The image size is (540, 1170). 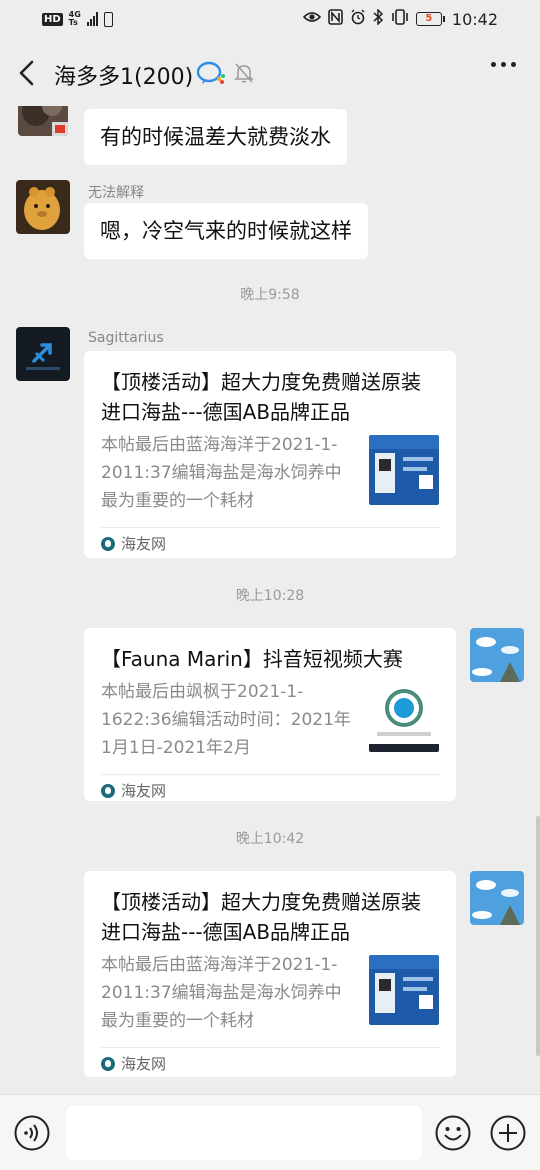 What do you see at coordinates (126, 338) in the screenshot?
I see `sender-name: Sagittarius` at bounding box center [126, 338].